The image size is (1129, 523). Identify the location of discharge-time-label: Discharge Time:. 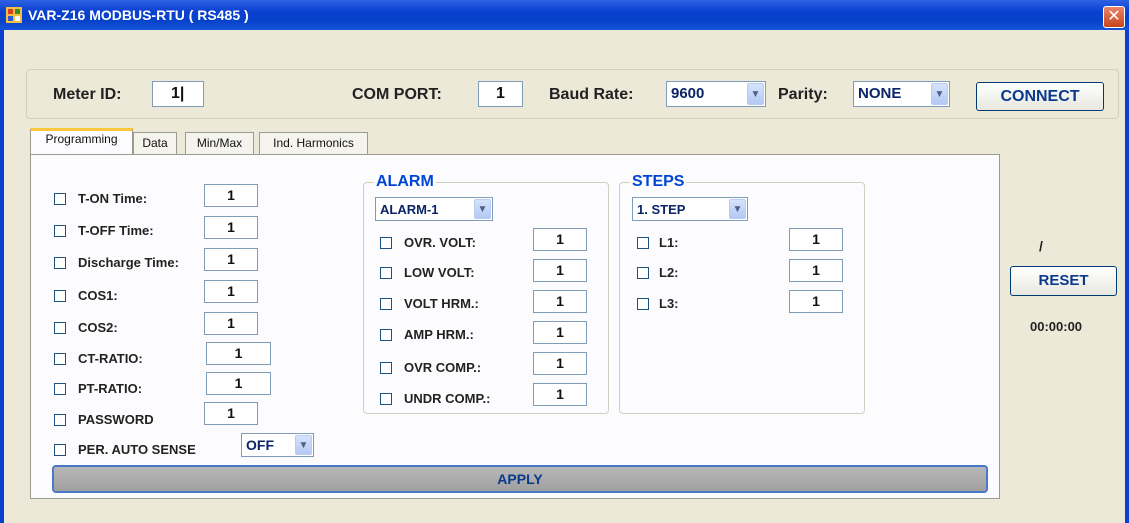
(128, 262).